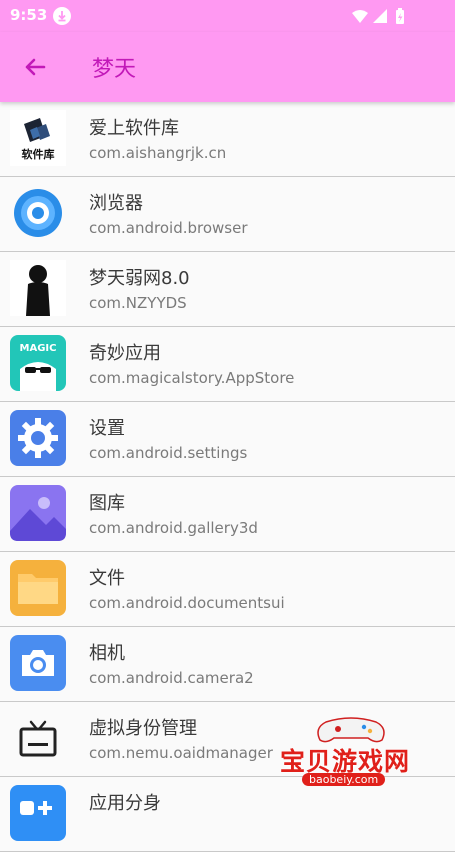 Image resolution: width=455 pixels, height=852 pixels. Describe the element at coordinates (38, 363) in the screenshot. I see `magic-app-icon: MAGIC` at that location.